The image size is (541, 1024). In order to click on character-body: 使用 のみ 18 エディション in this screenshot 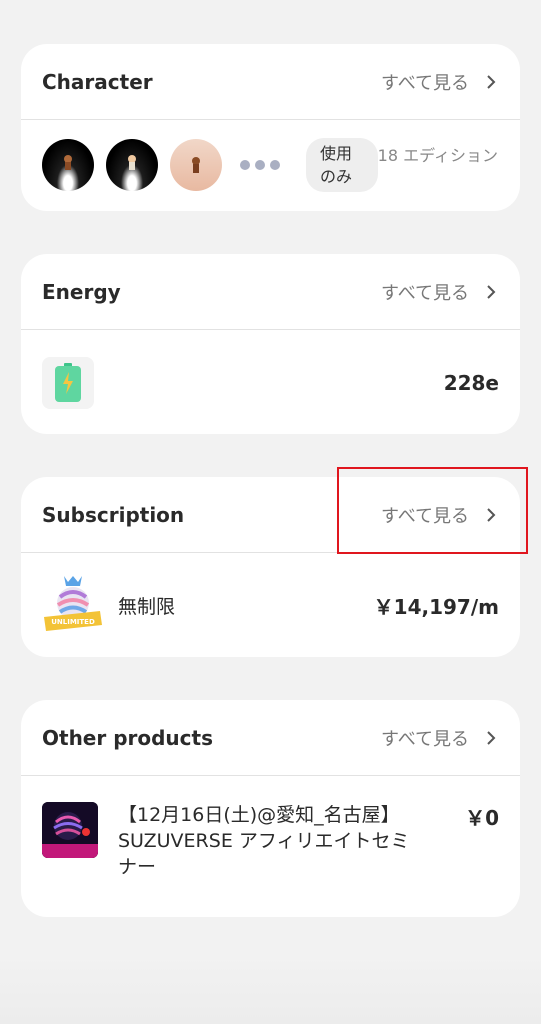, I will do `click(270, 165)`.